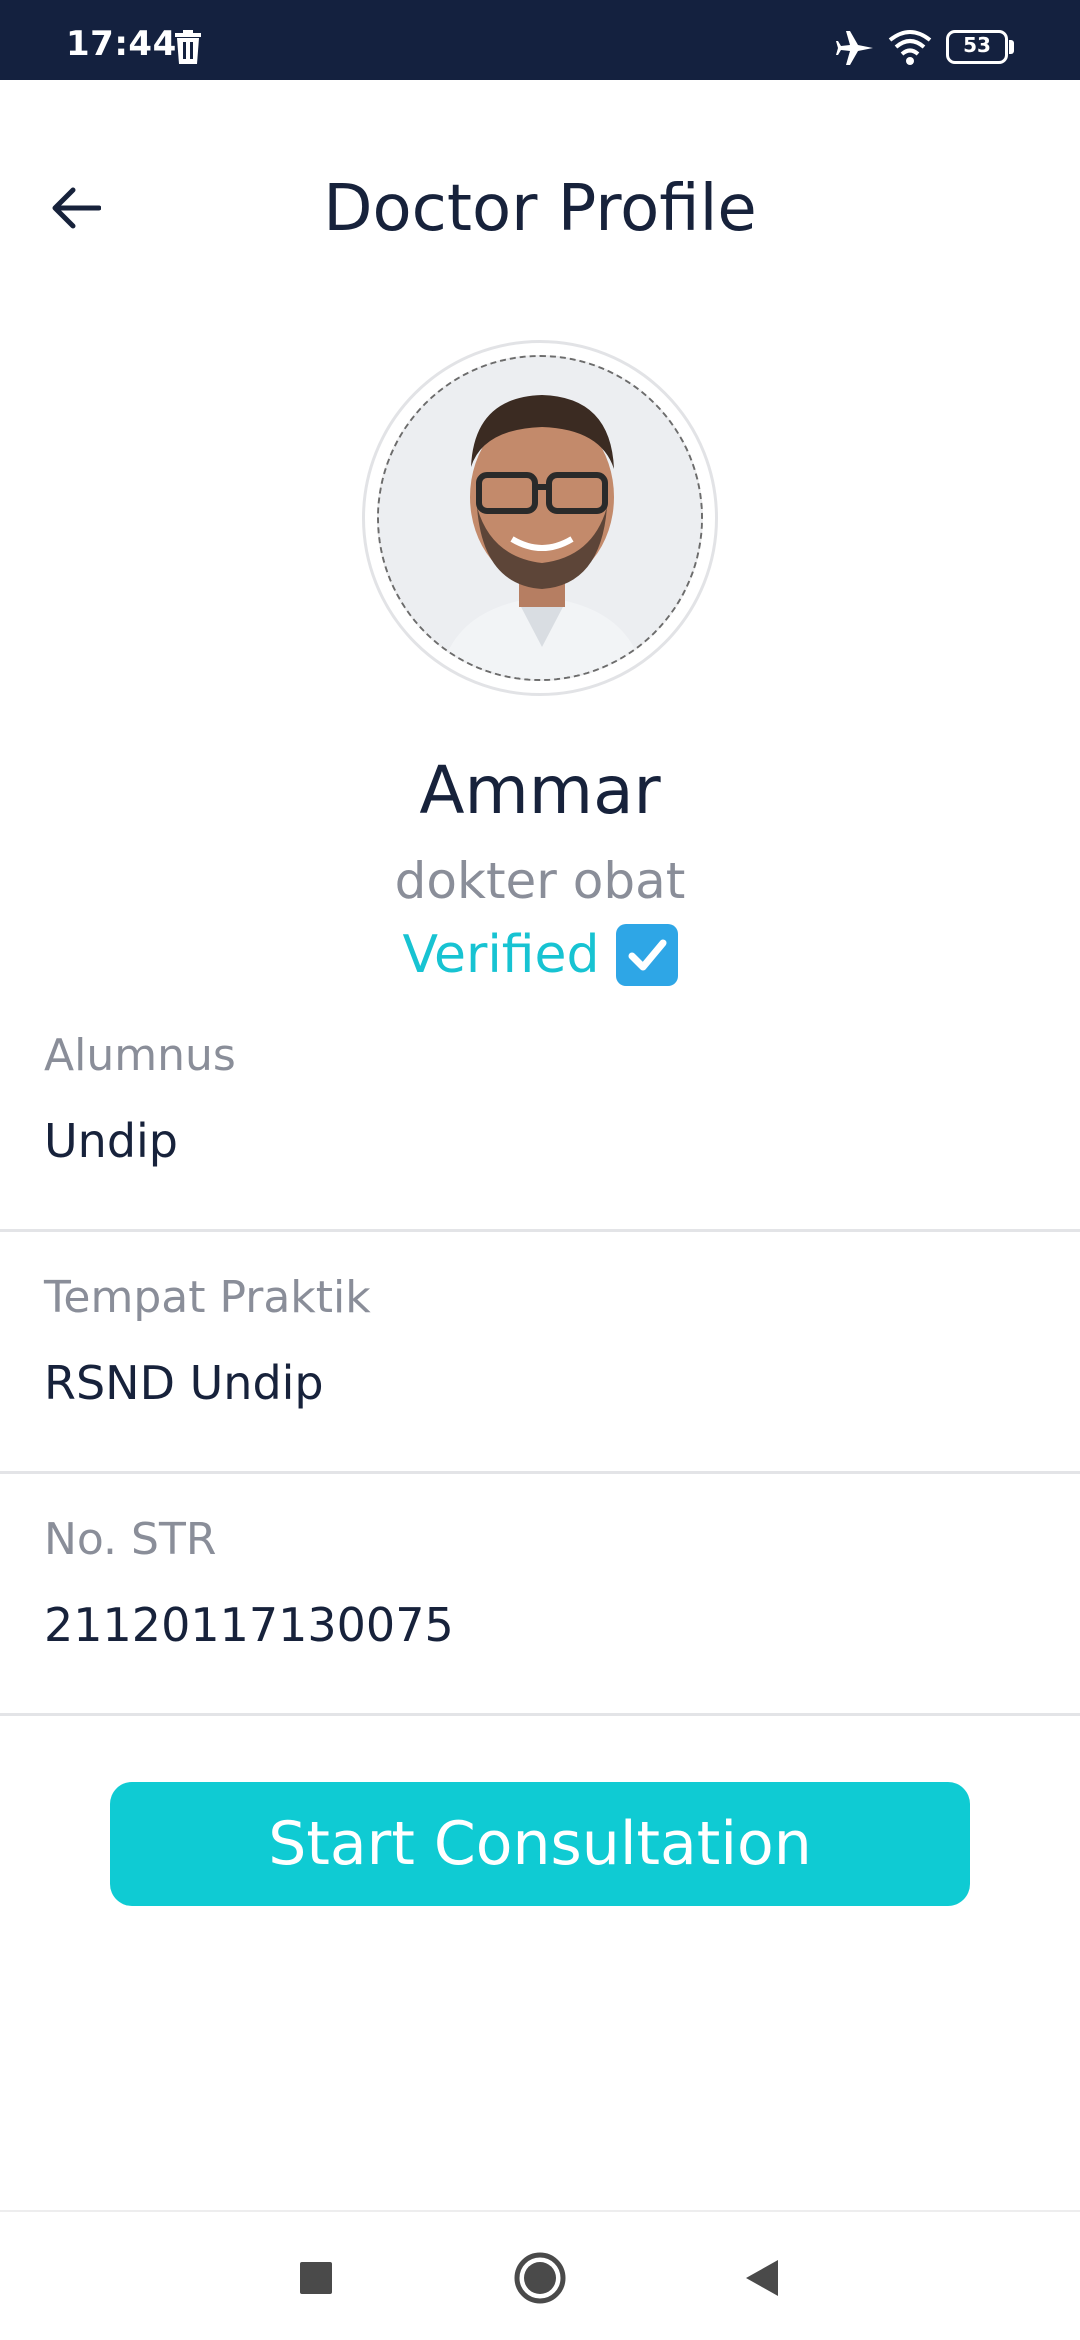  I want to click on home-circle-icon, so click(540, 2278).